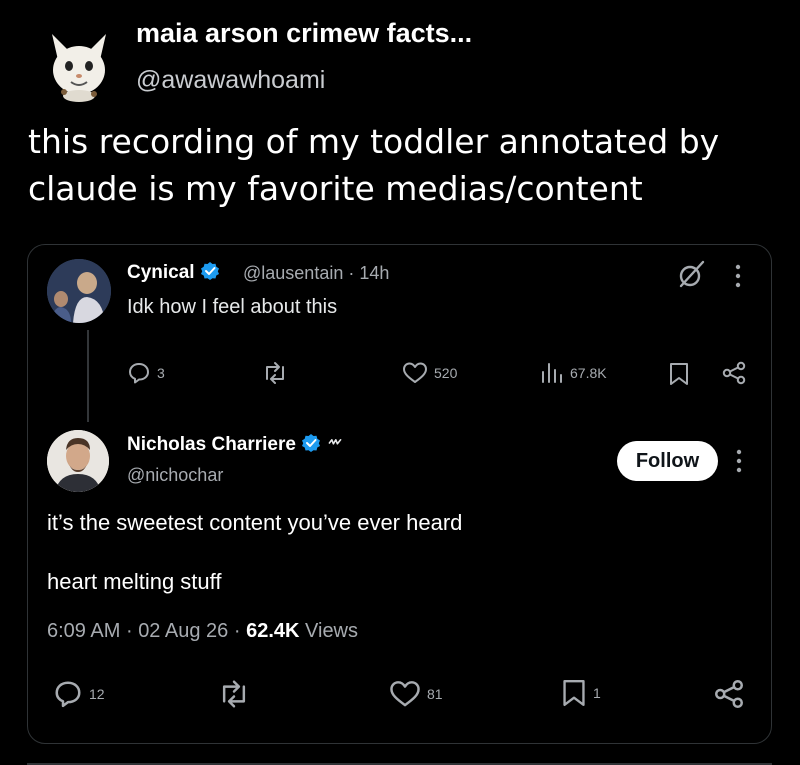 The width and height of the screenshot is (800, 765). I want to click on like-button: 81, so click(416, 694).